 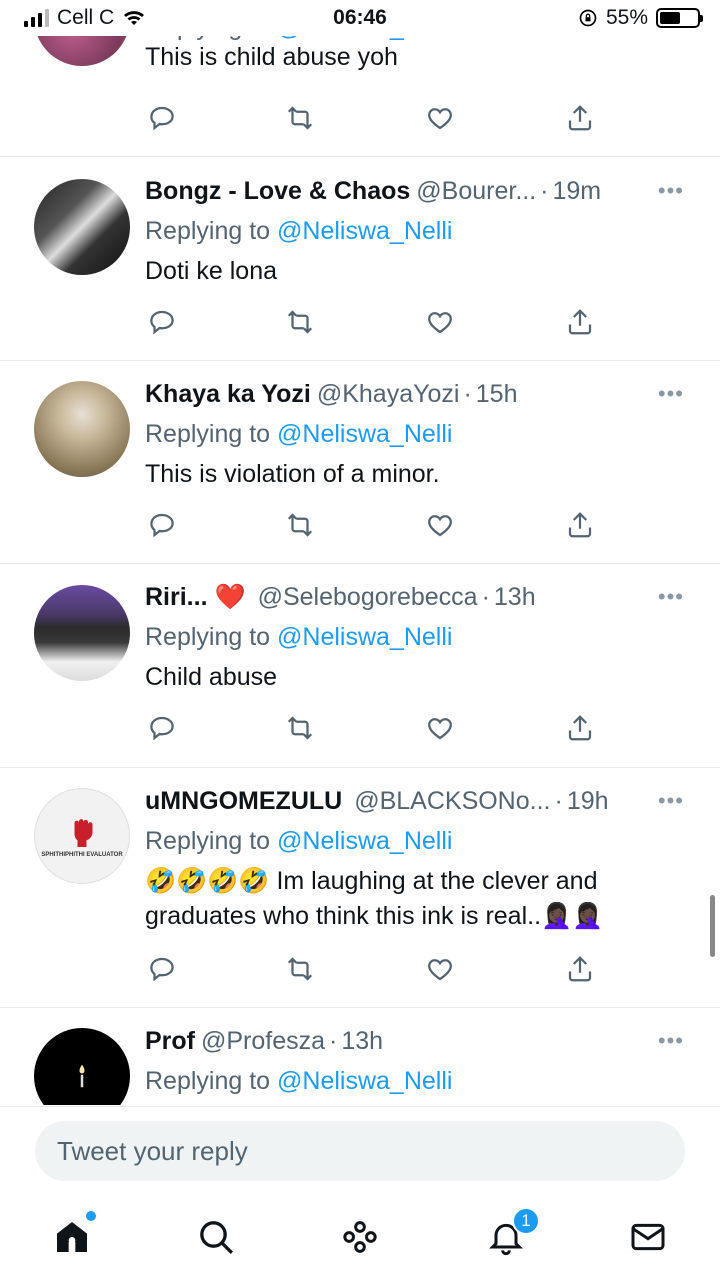 I want to click on tab-search, so click(x=216, y=1237).